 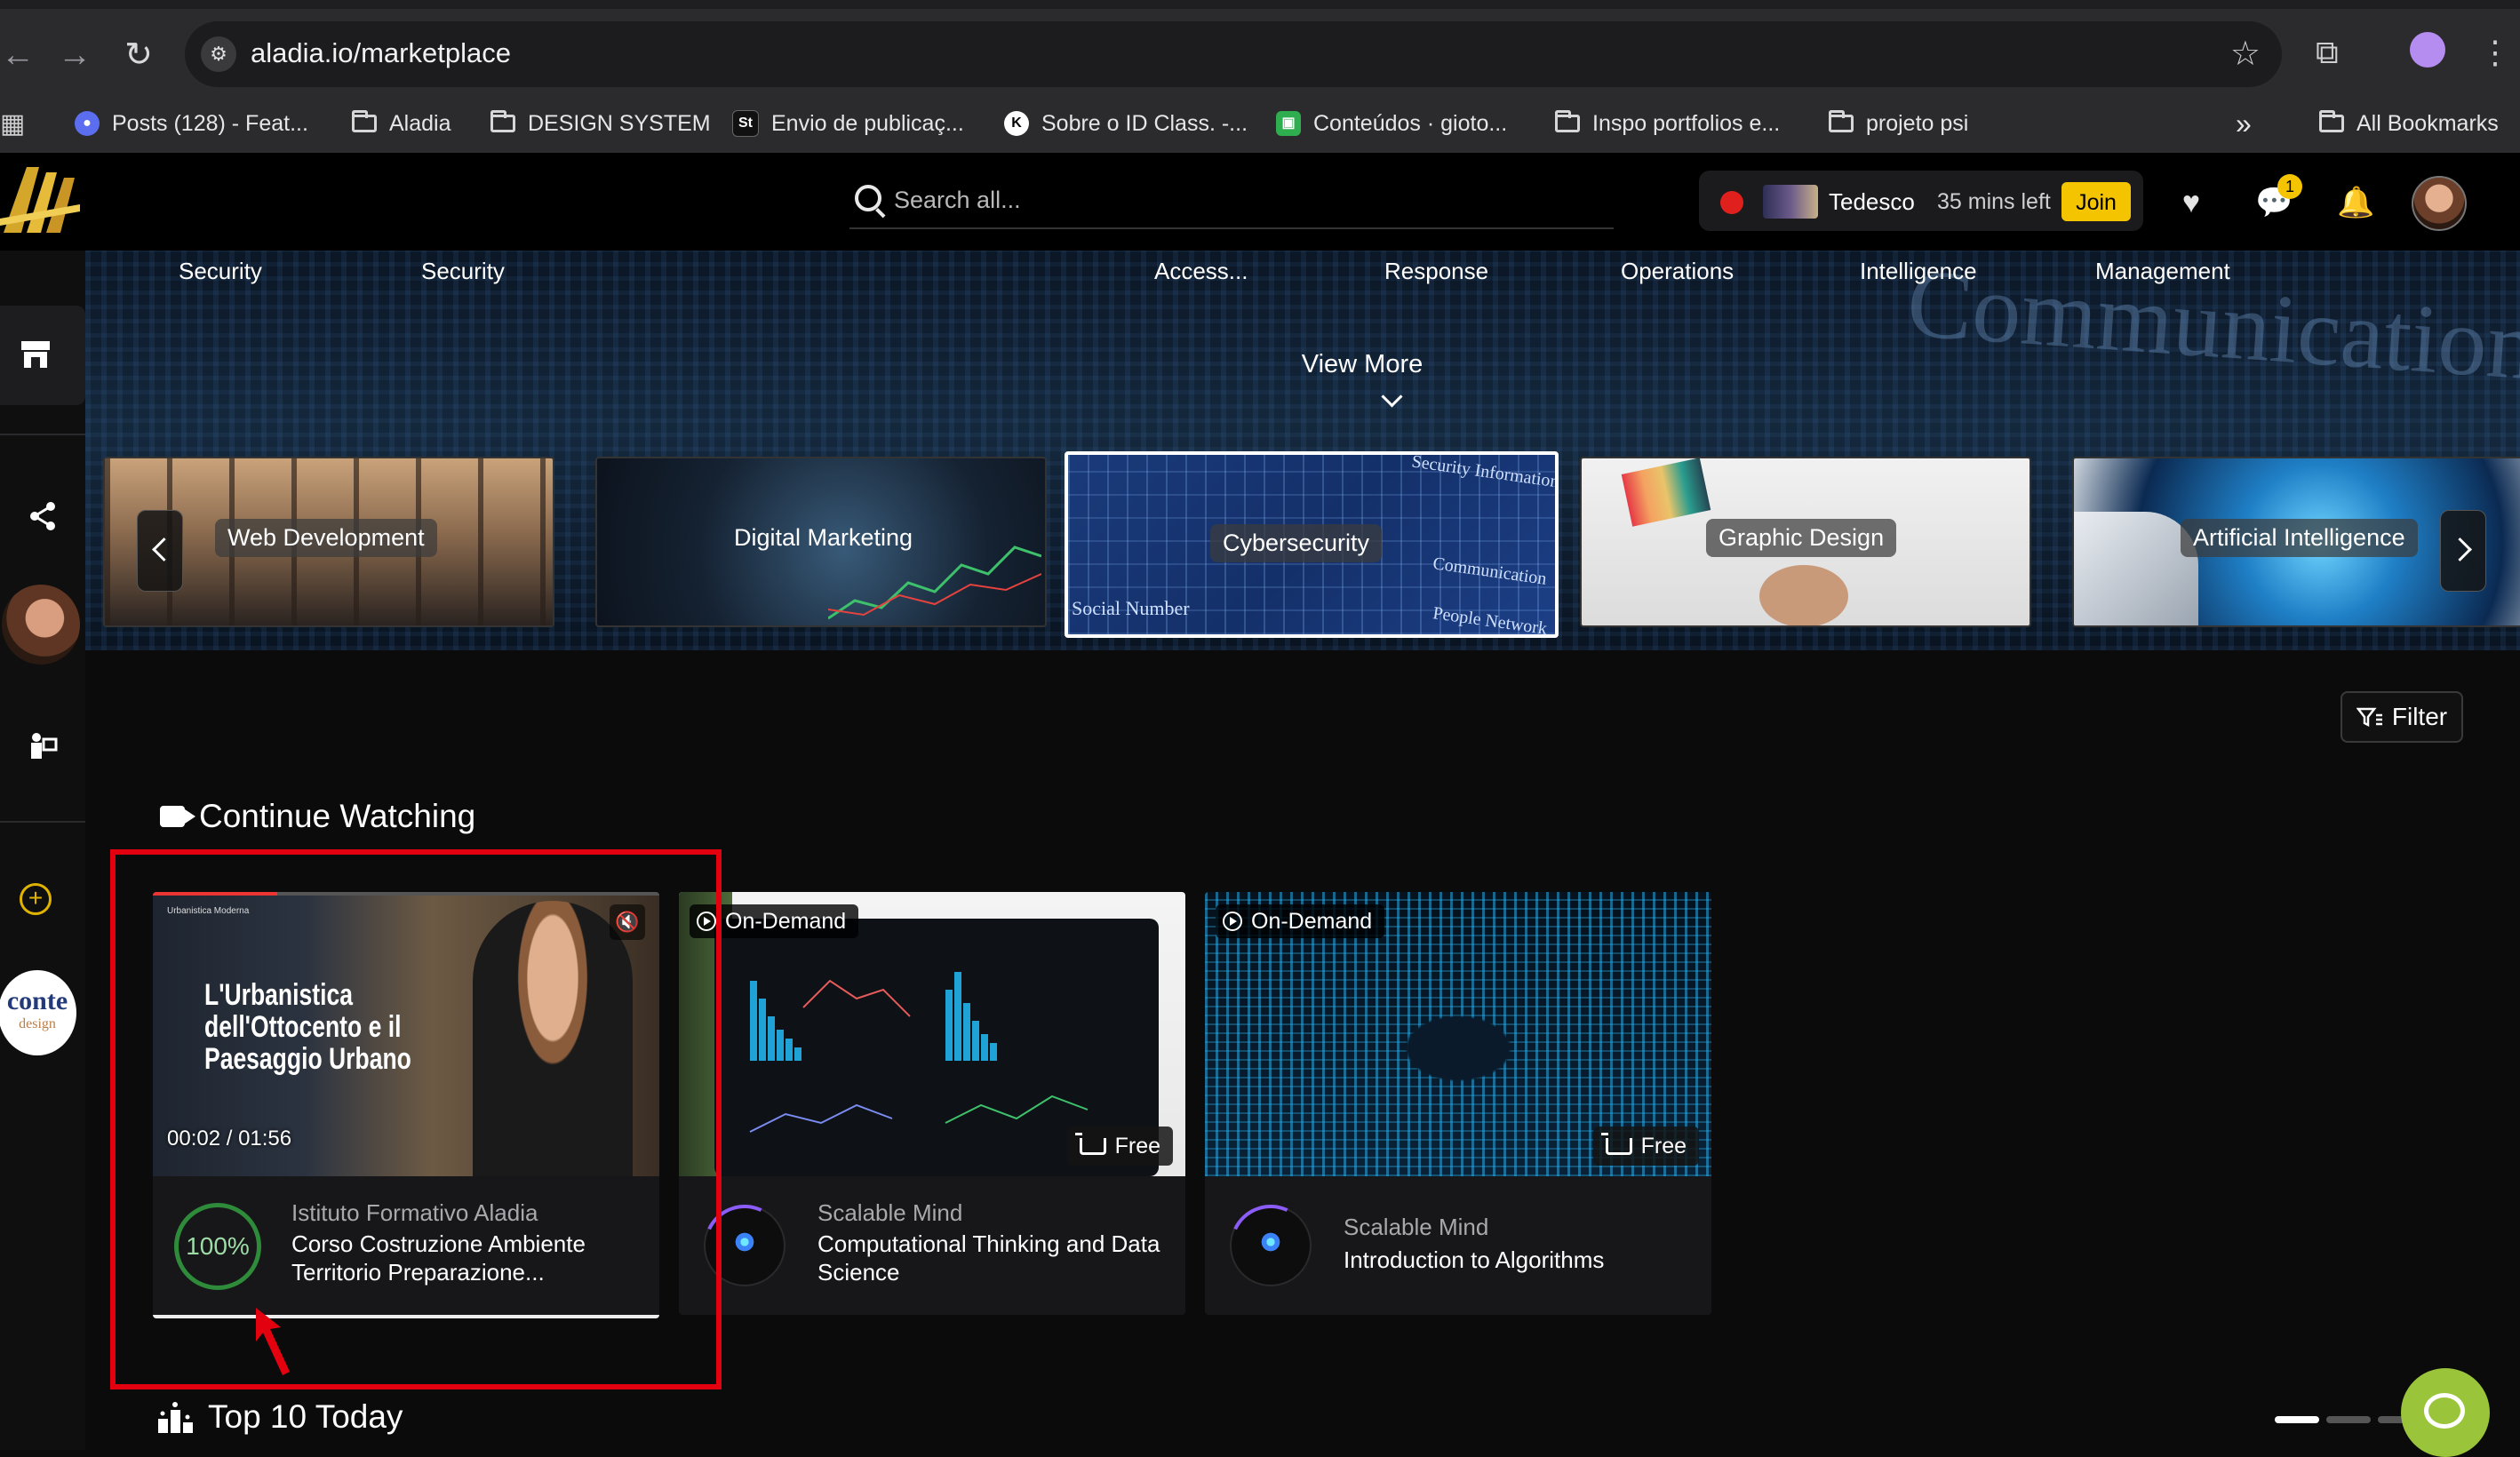 I want to click on carousel-prev-button, so click(x=160, y=551).